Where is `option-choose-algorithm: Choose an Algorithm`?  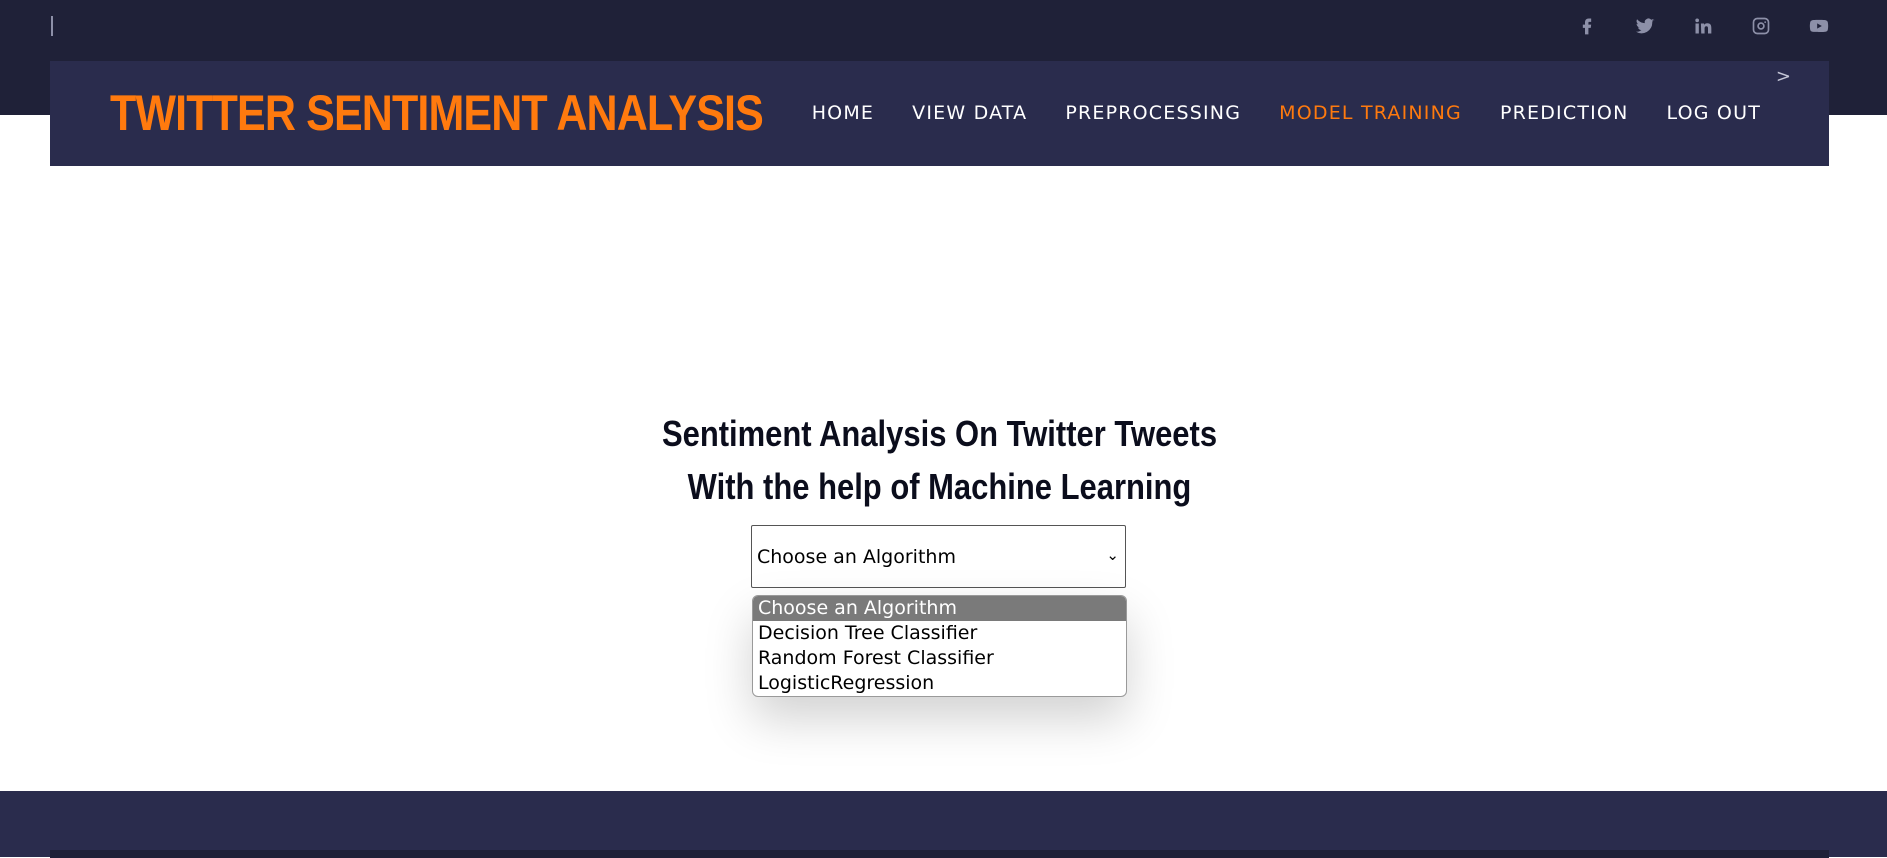
option-choose-algorithm: Choose an Algorithm is located at coordinates (939, 608).